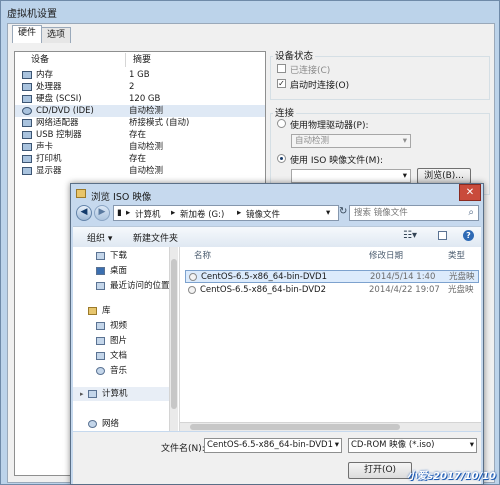 The height and width of the screenshot is (485, 500). What do you see at coordinates (119, 271) in the screenshot?
I see `nav-label: 桌面` at bounding box center [119, 271].